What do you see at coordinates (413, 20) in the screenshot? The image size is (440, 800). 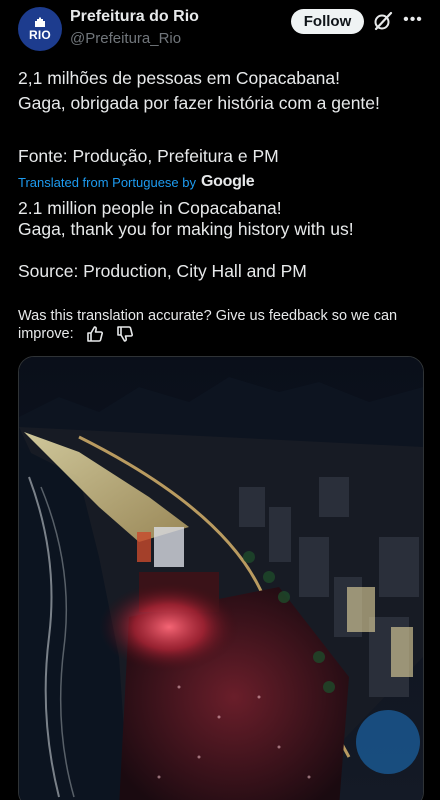 I see `more-options-icon: •••` at bounding box center [413, 20].